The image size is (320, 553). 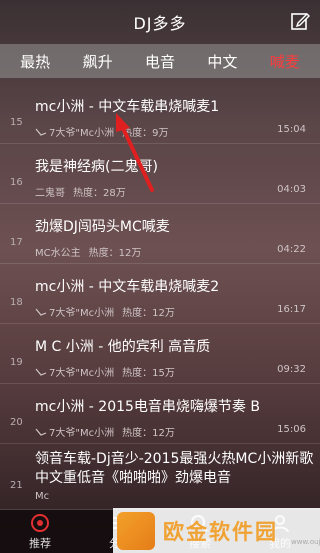 I want to click on song-meta: 7大爷"Mc小洲 热度：9万, so click(x=101, y=131).